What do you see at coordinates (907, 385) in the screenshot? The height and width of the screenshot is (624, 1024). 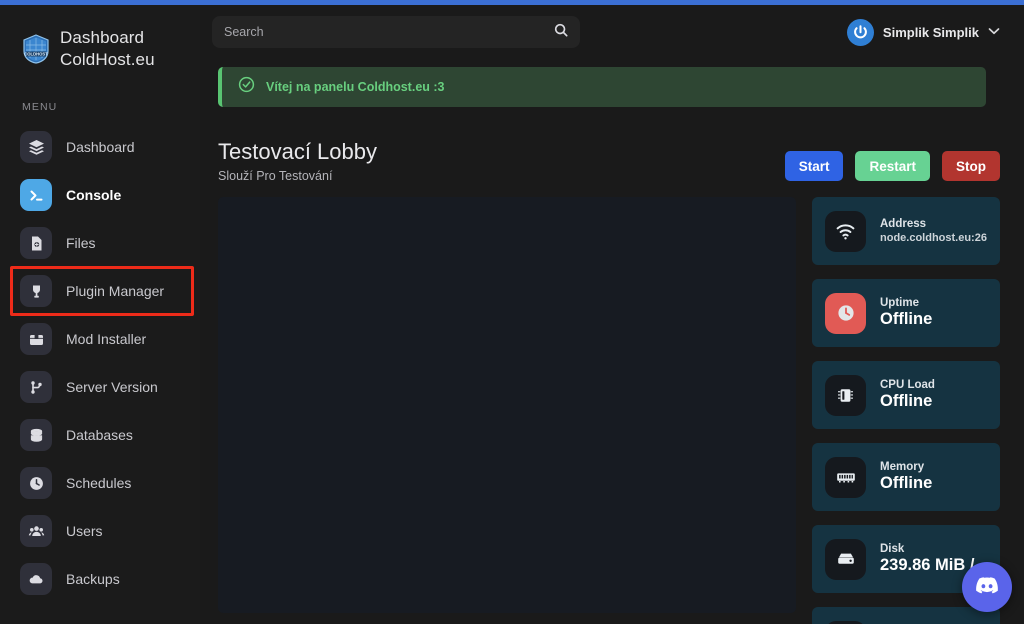 I see `stat-label: CPU Load` at bounding box center [907, 385].